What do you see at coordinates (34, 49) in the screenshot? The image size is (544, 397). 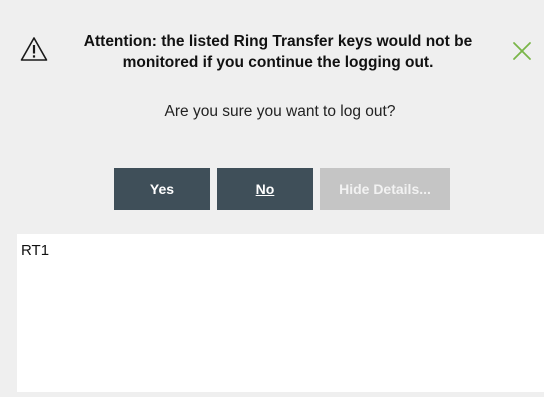 I see `warning-icon` at bounding box center [34, 49].